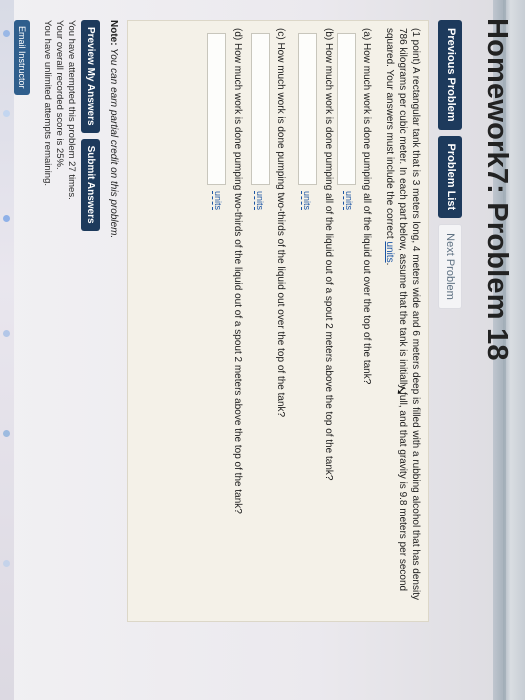 The height and width of the screenshot is (700, 525). Describe the element at coordinates (306, 201) in the screenshot. I see `units-b-link: units` at that location.